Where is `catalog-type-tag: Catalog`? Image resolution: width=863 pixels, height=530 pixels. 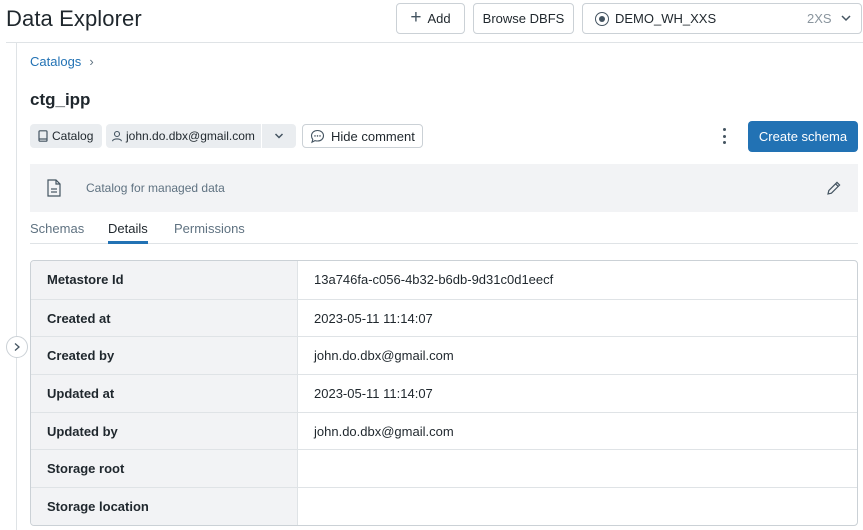 catalog-type-tag: Catalog is located at coordinates (66, 136).